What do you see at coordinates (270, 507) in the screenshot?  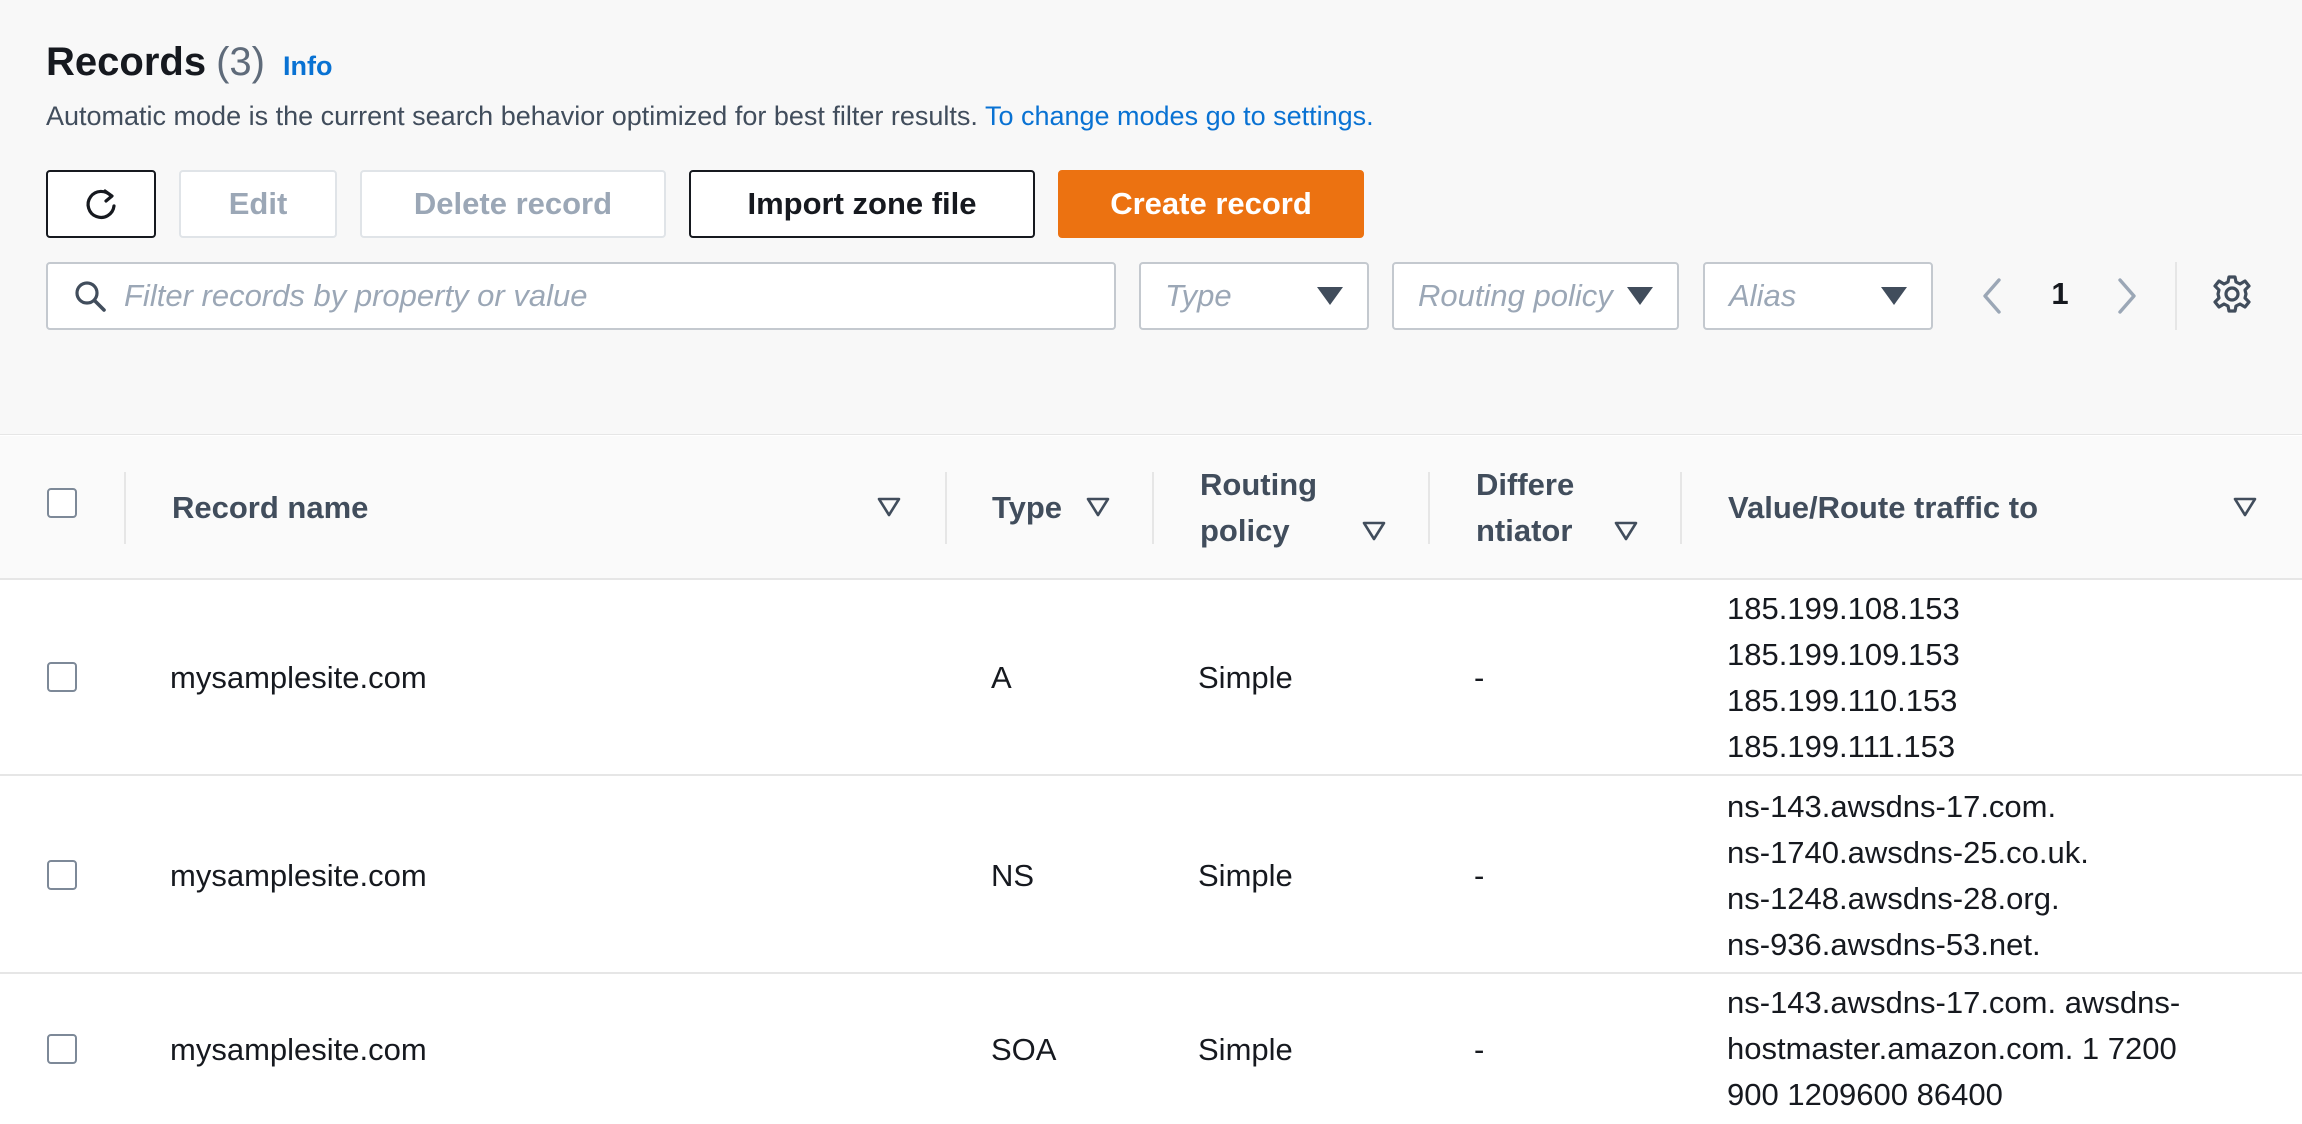 I see `column-label: Record name` at bounding box center [270, 507].